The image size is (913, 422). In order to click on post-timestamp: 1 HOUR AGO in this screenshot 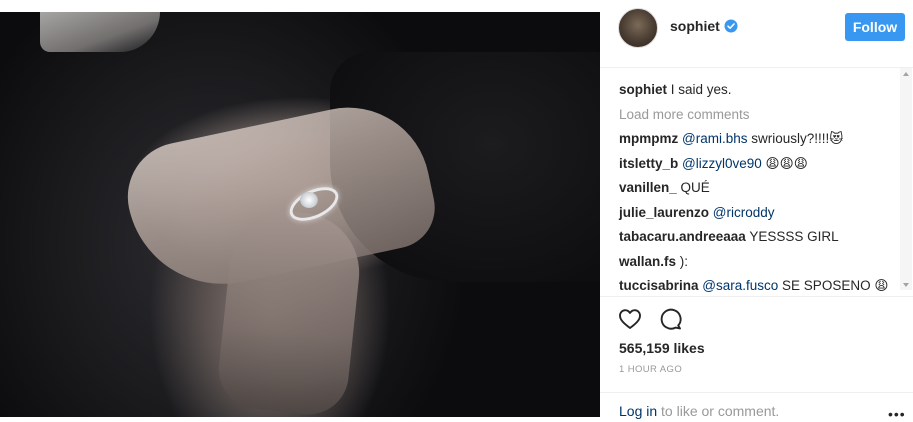, I will do `click(650, 369)`.